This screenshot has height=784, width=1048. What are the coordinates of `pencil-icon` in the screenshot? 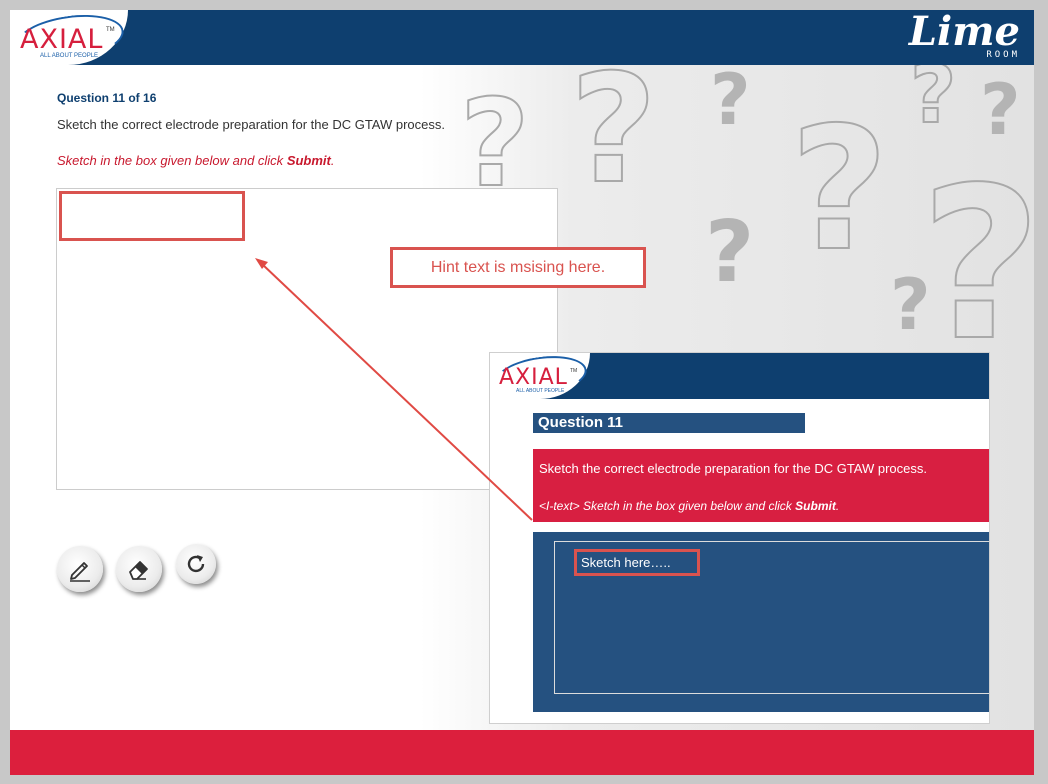 It's located at (80, 569).